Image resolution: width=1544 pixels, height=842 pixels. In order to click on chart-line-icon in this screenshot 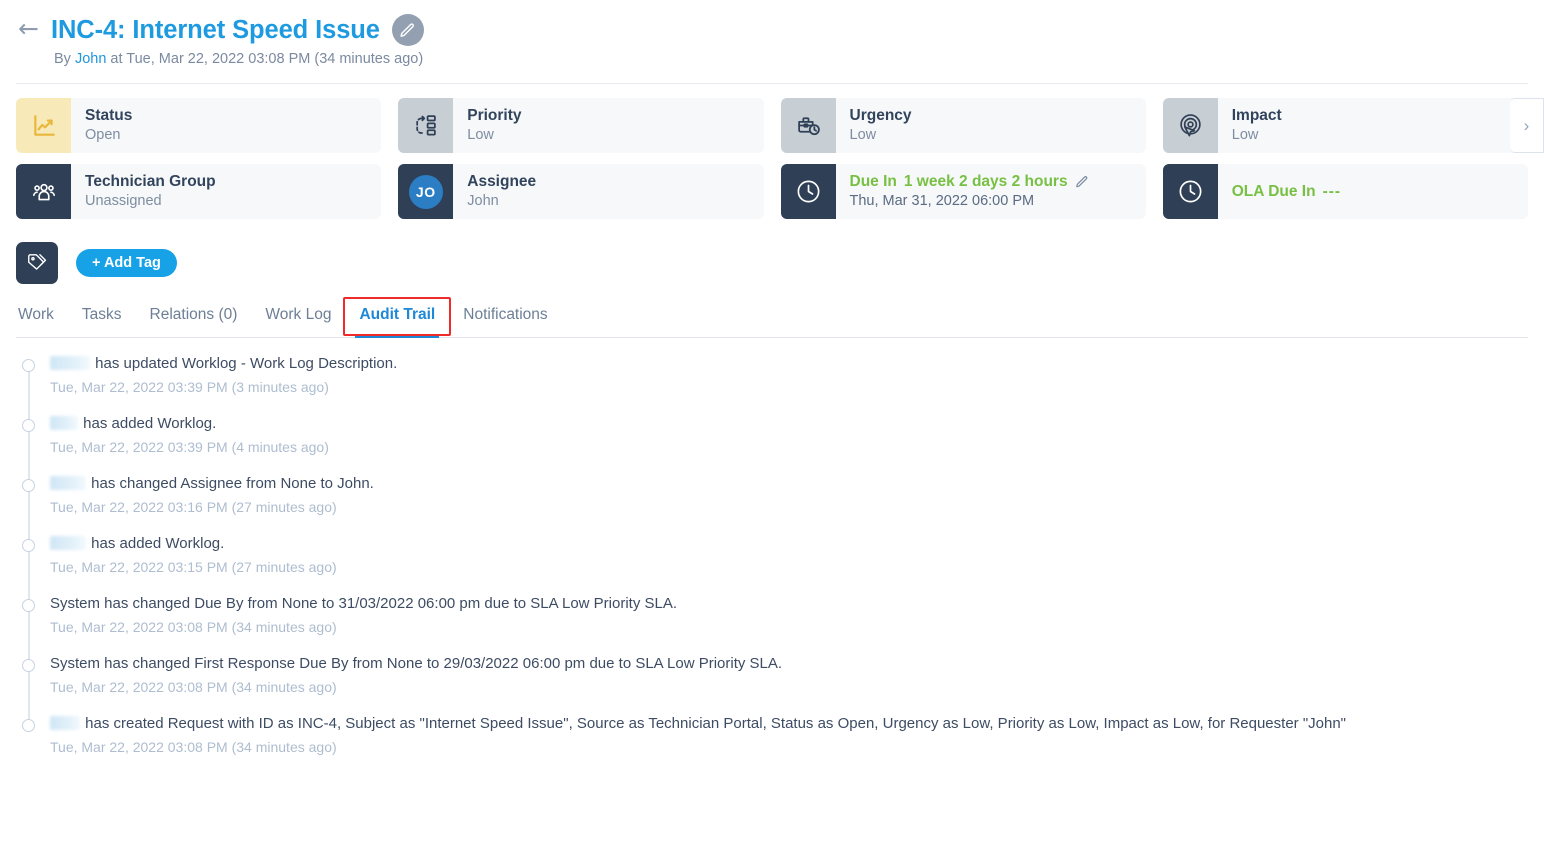, I will do `click(43, 125)`.